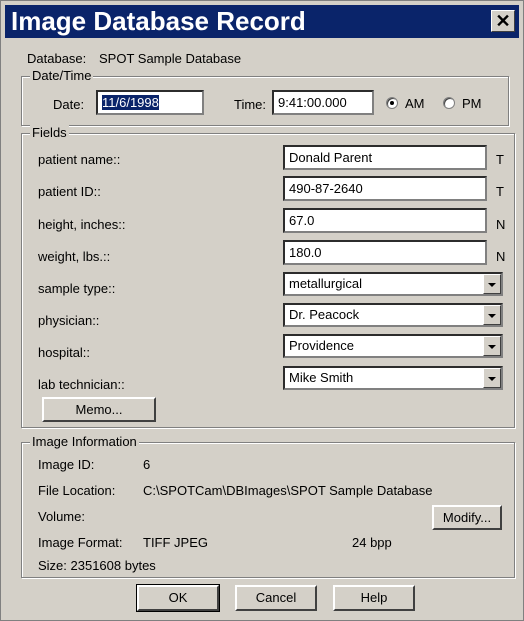  Describe the element at coordinates (322, 345) in the screenshot. I see `hospital-value: Providence` at that location.